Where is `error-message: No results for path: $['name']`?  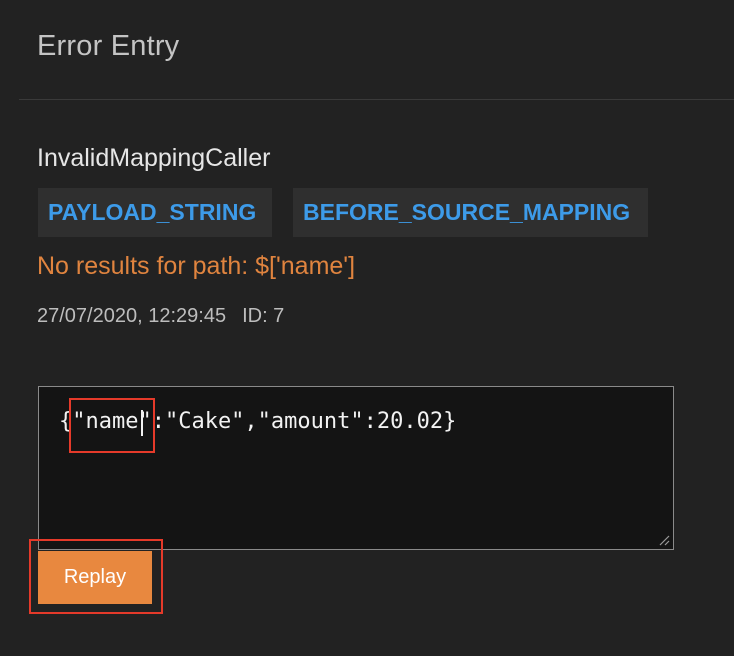
error-message: No results for path: $['name'] is located at coordinates (196, 266).